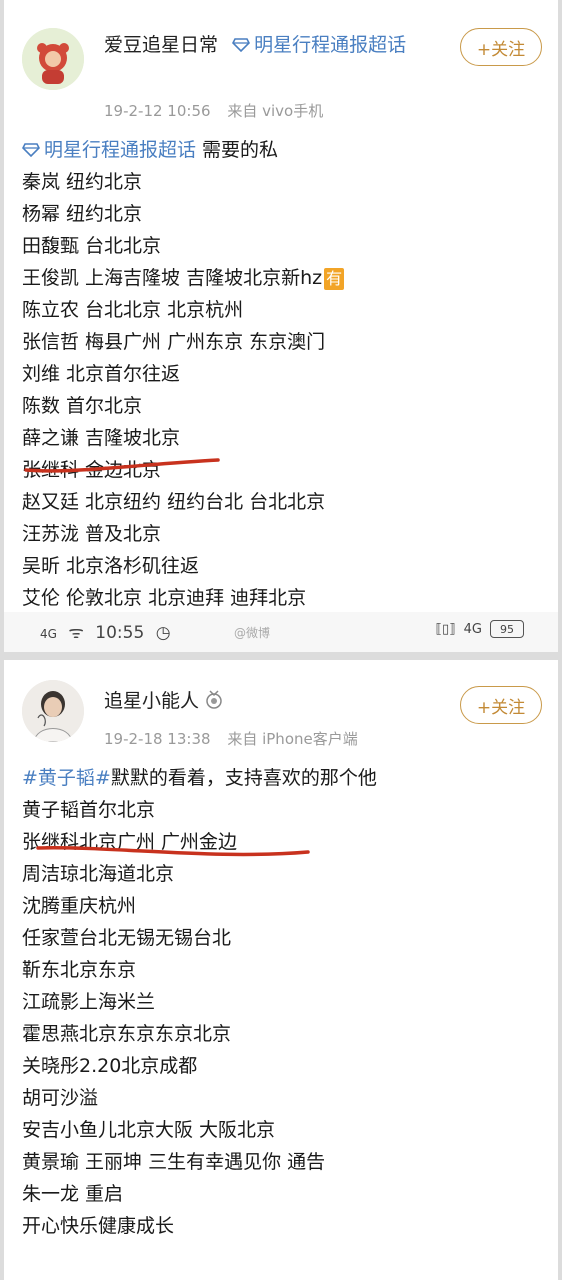 The width and height of the screenshot is (562, 1280). What do you see at coordinates (98, 1226) in the screenshot?
I see `post-line: 开心快乐健康成长` at bounding box center [98, 1226].